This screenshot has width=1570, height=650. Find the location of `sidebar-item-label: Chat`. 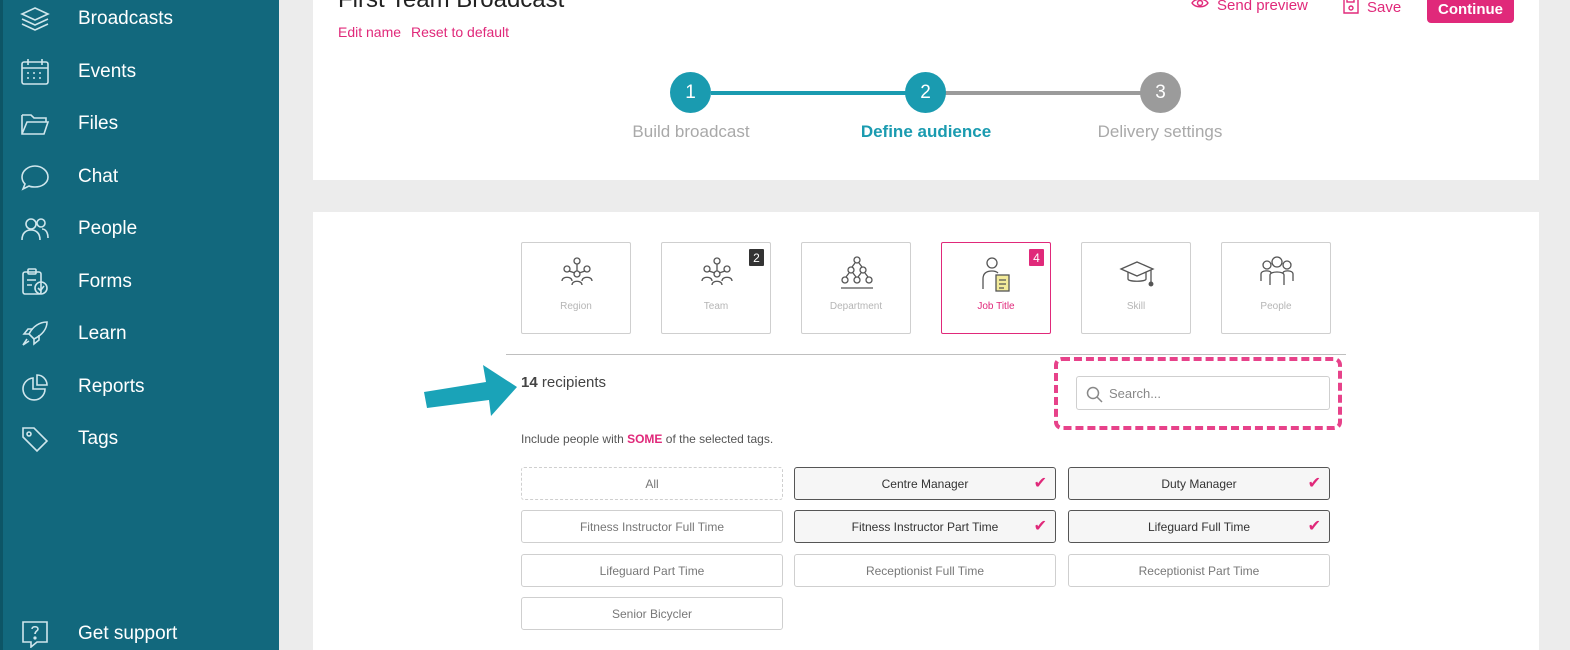

sidebar-item-label: Chat is located at coordinates (98, 176).